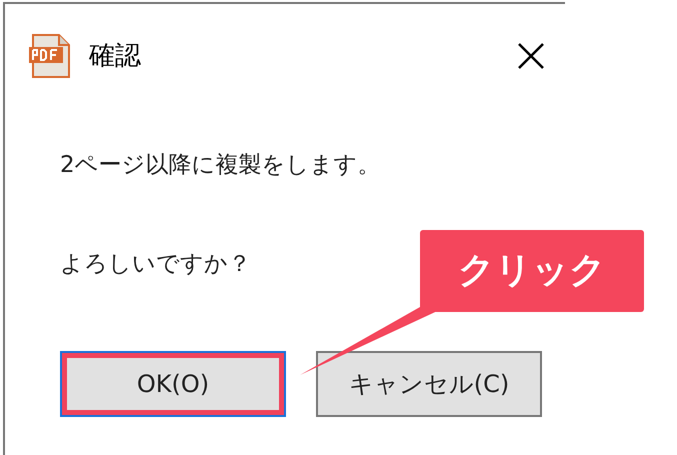 The height and width of the screenshot is (455, 677). What do you see at coordinates (173, 384) in the screenshot?
I see `dialog-button: OK(O)` at bounding box center [173, 384].